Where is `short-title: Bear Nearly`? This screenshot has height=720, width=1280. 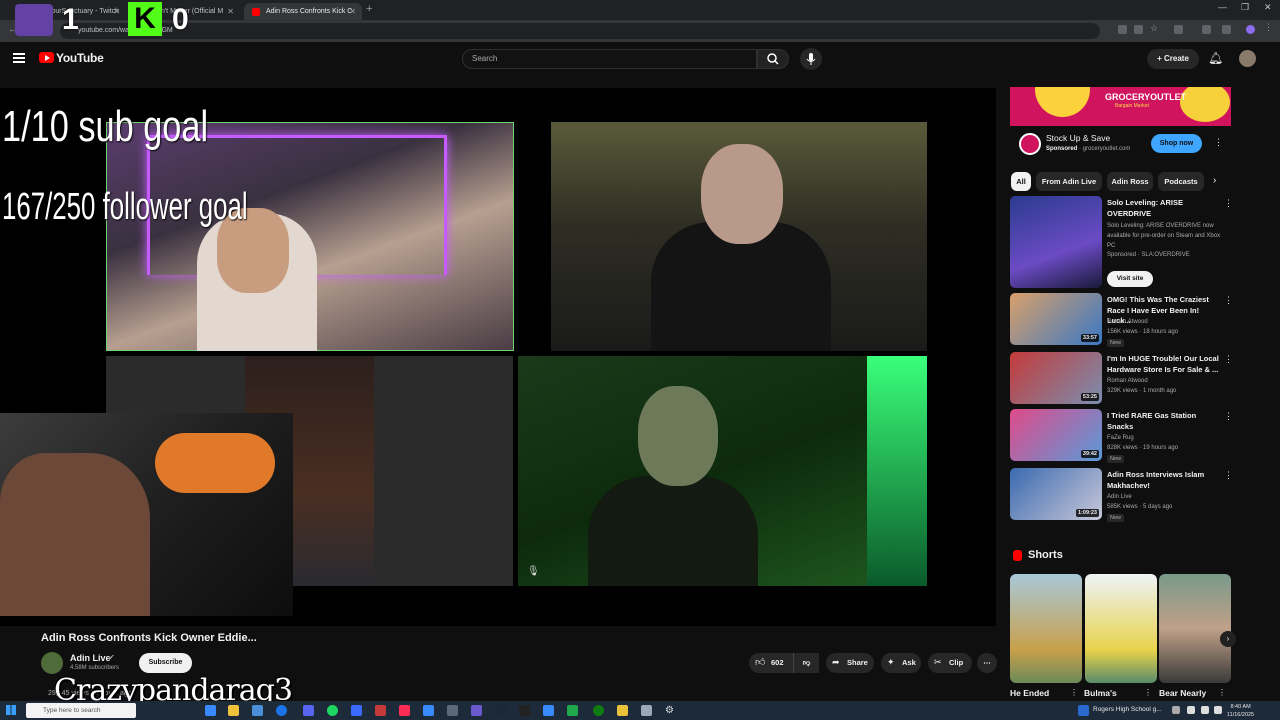
short-title: Bear Nearly is located at coordinates (1182, 693).